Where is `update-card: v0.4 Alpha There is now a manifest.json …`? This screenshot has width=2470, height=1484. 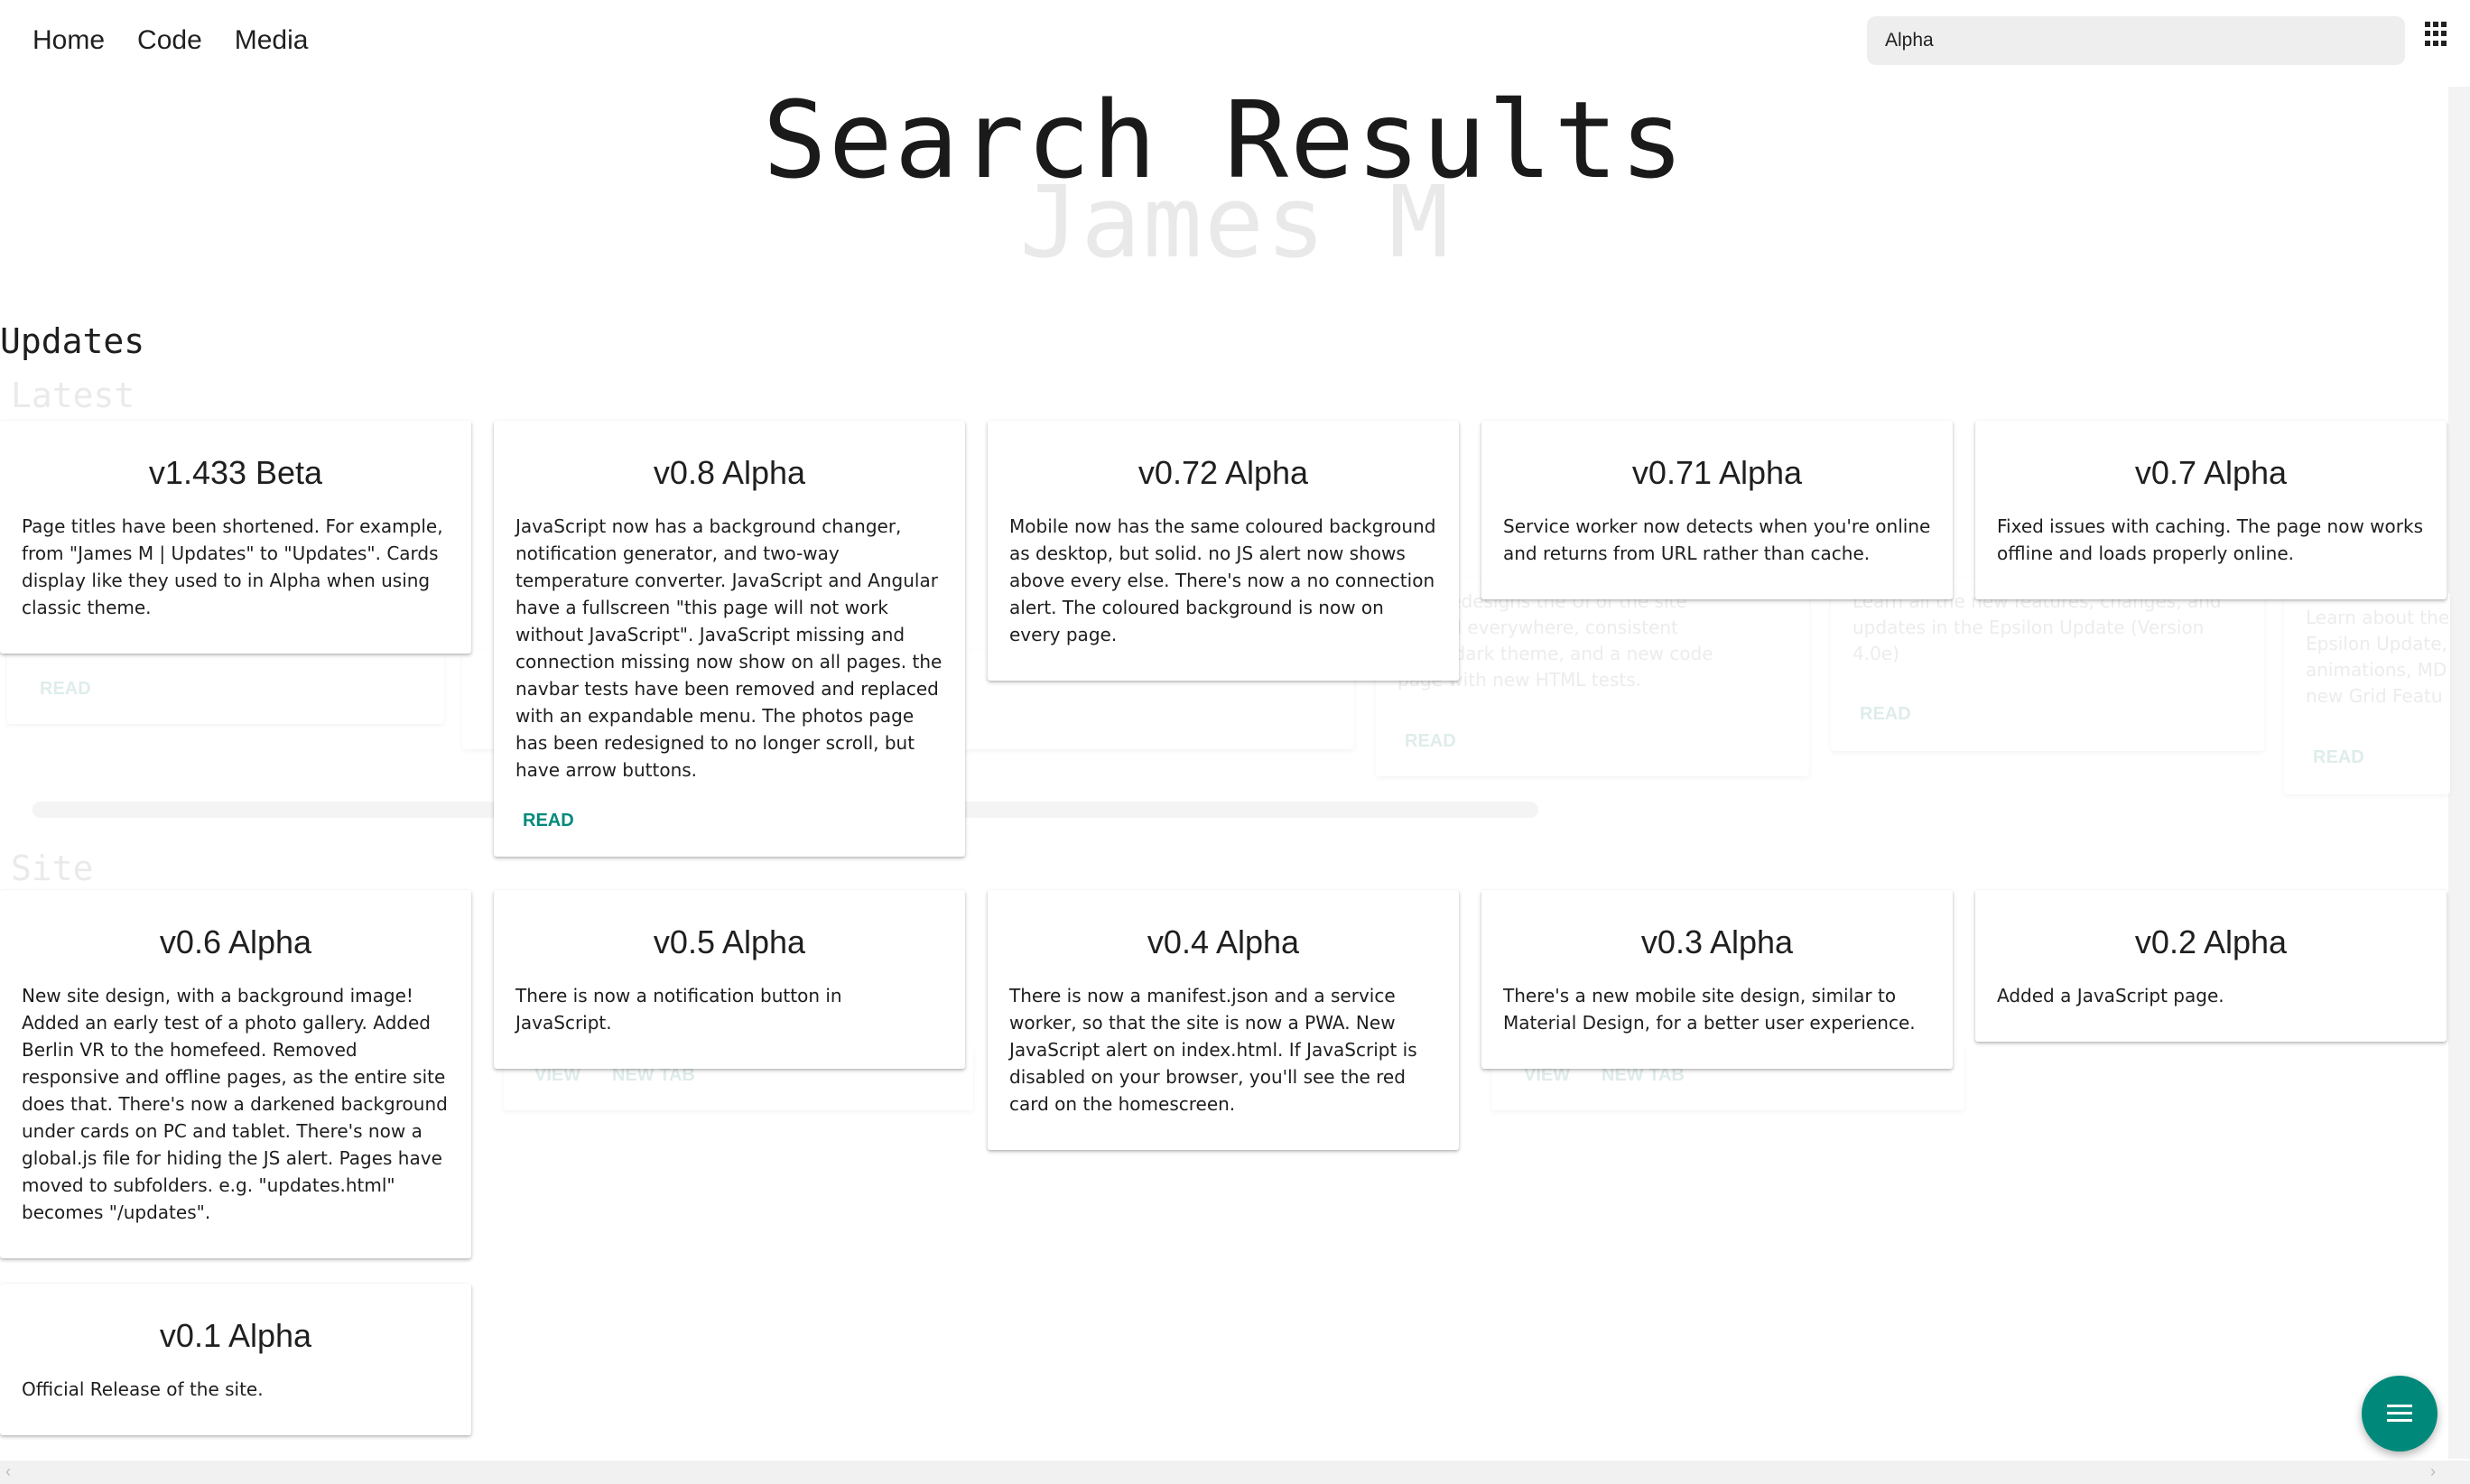
update-card: v0.4 Alpha There is now a manifest.json … is located at coordinates (1223, 1020).